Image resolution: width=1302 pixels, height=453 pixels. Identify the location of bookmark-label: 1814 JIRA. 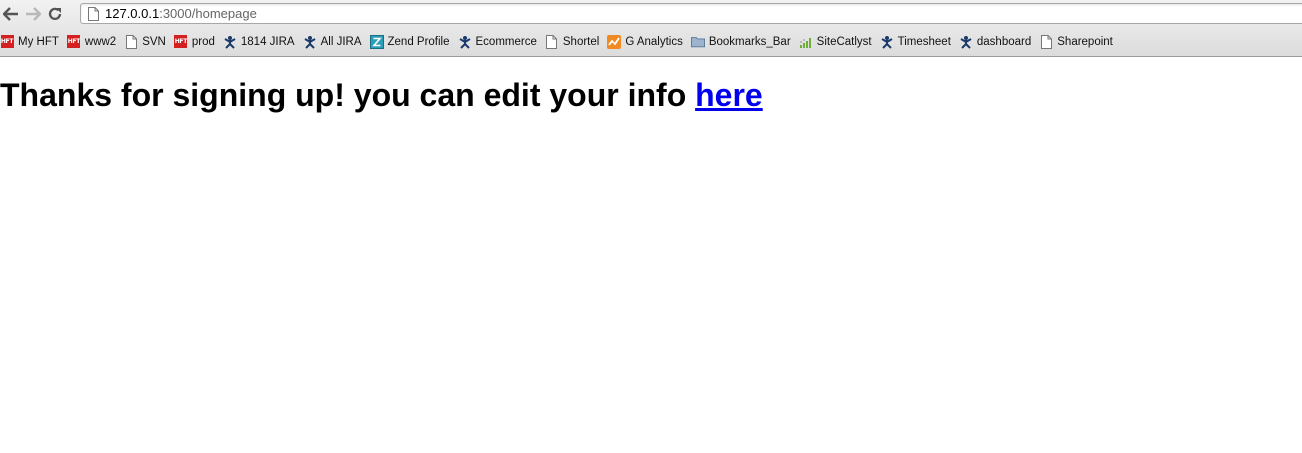
(267, 41).